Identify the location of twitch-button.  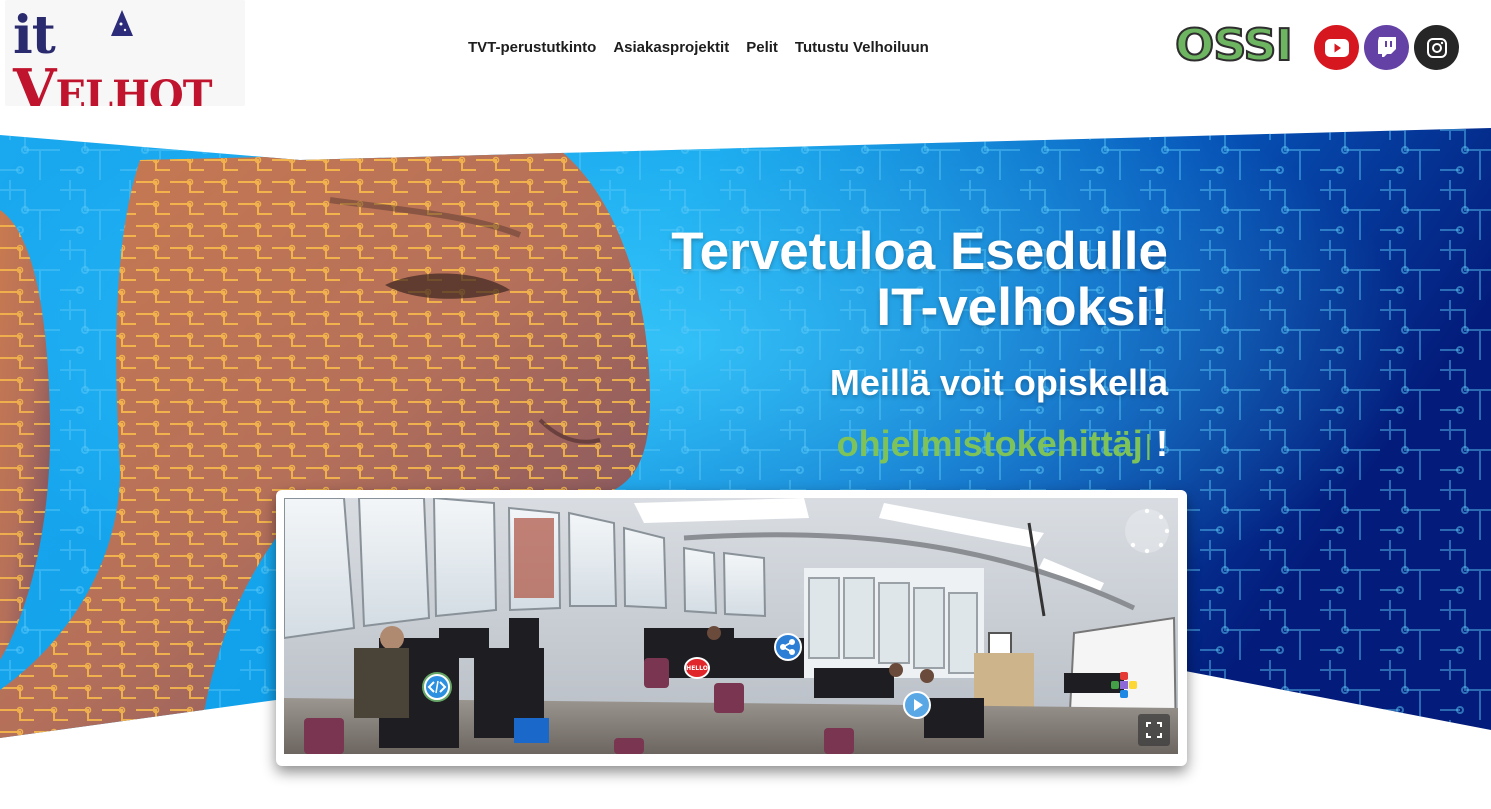
(1386, 47).